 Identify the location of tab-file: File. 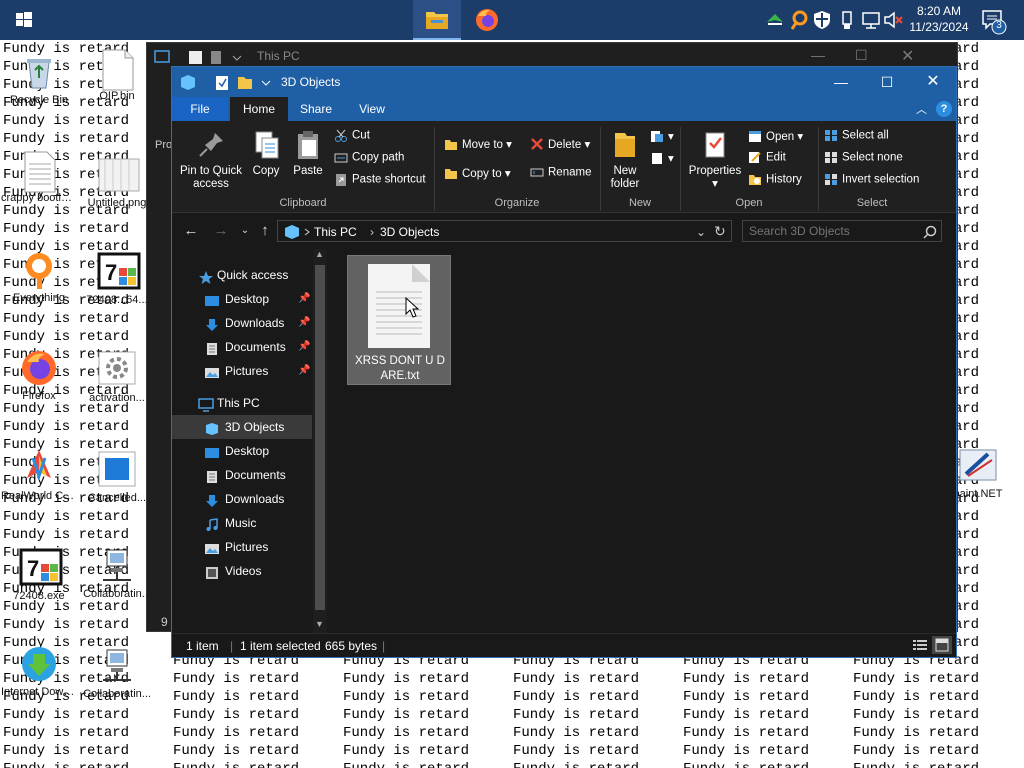
(200, 109).